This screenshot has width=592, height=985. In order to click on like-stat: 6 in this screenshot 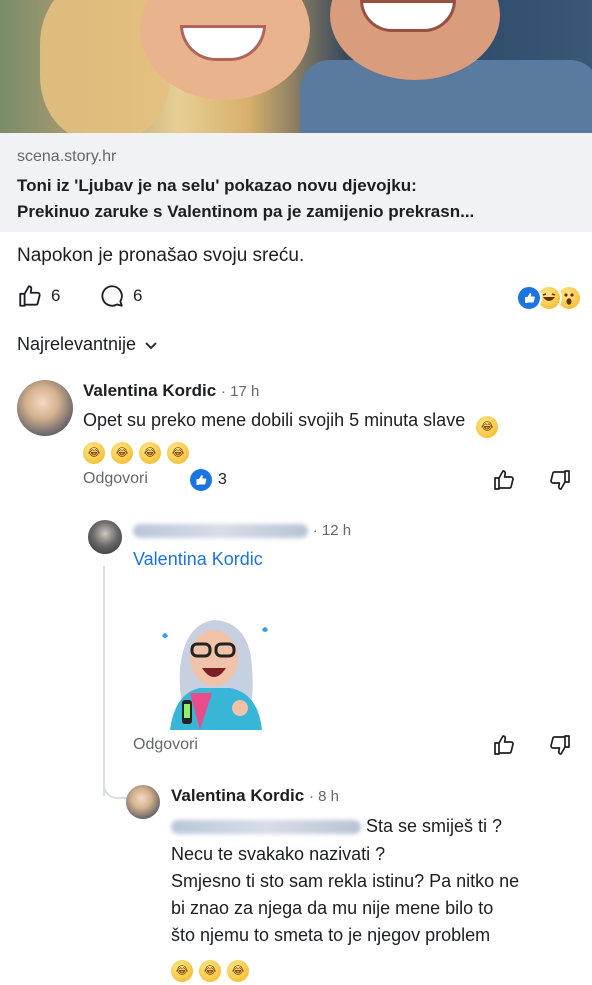, I will do `click(38, 296)`.